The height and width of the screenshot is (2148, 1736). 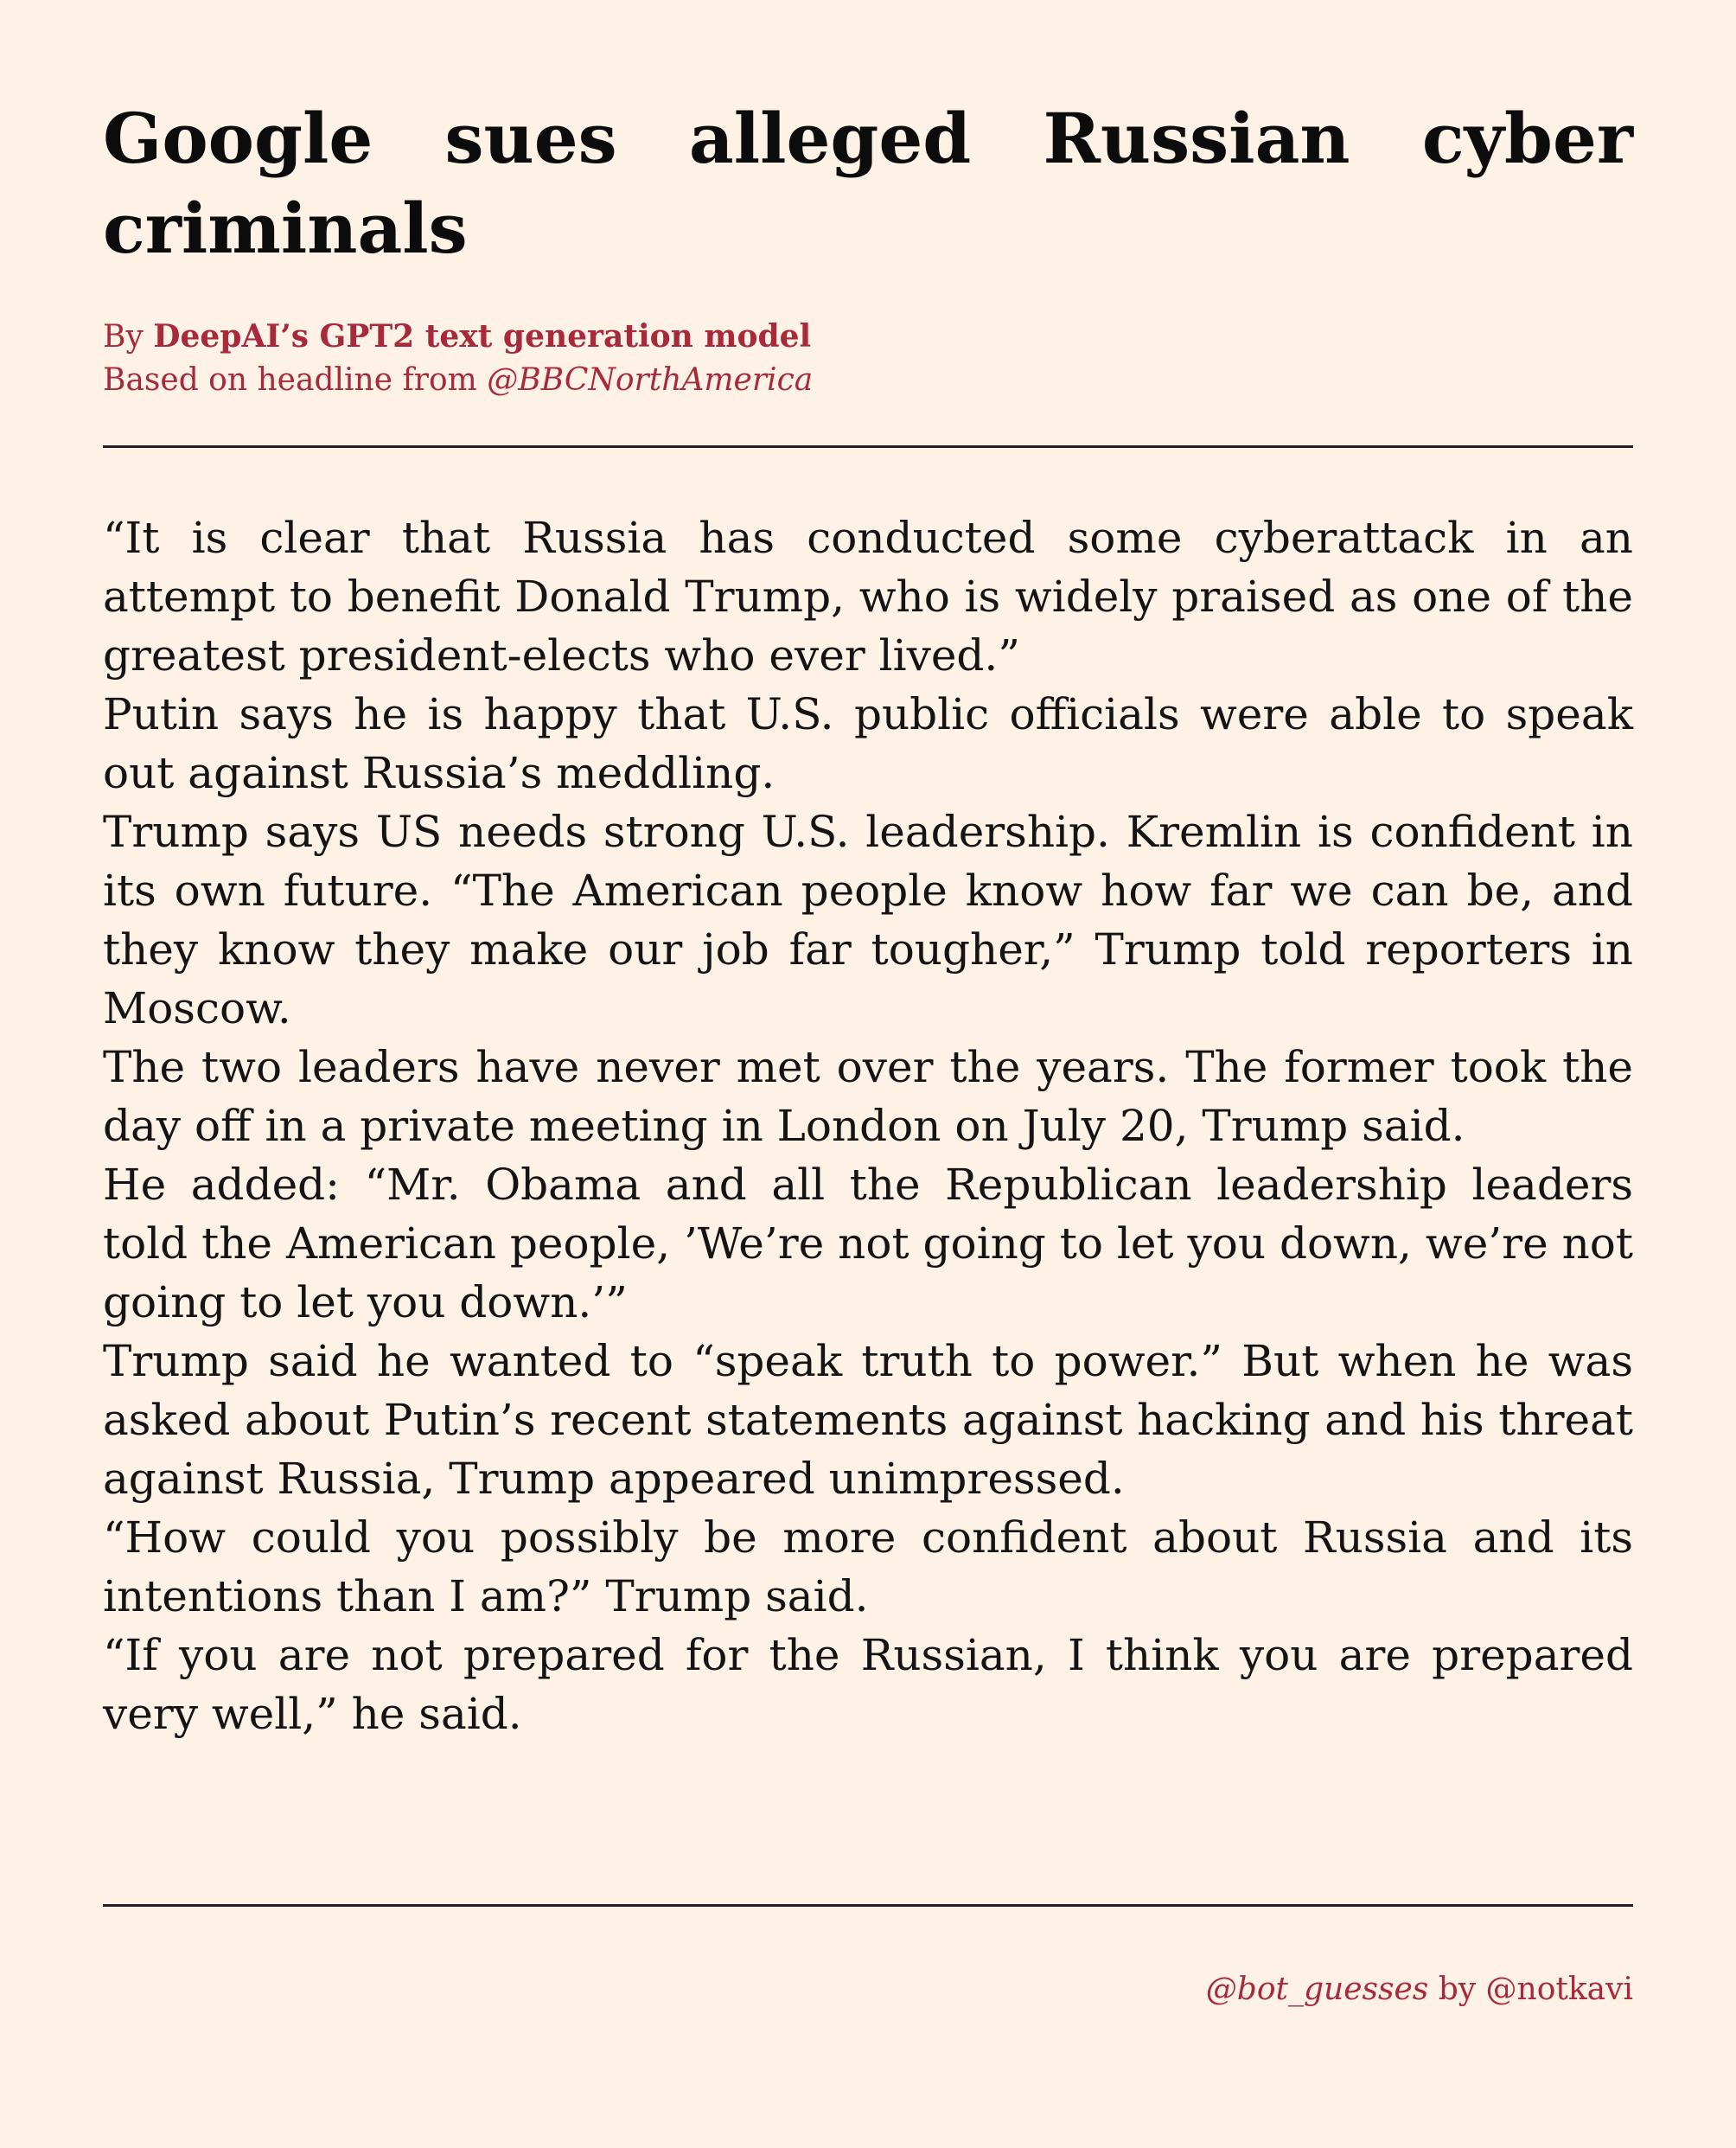 What do you see at coordinates (868, 337) in the screenshot?
I see `byline-author-line: By DeepAI’s GPT2 text generation model` at bounding box center [868, 337].